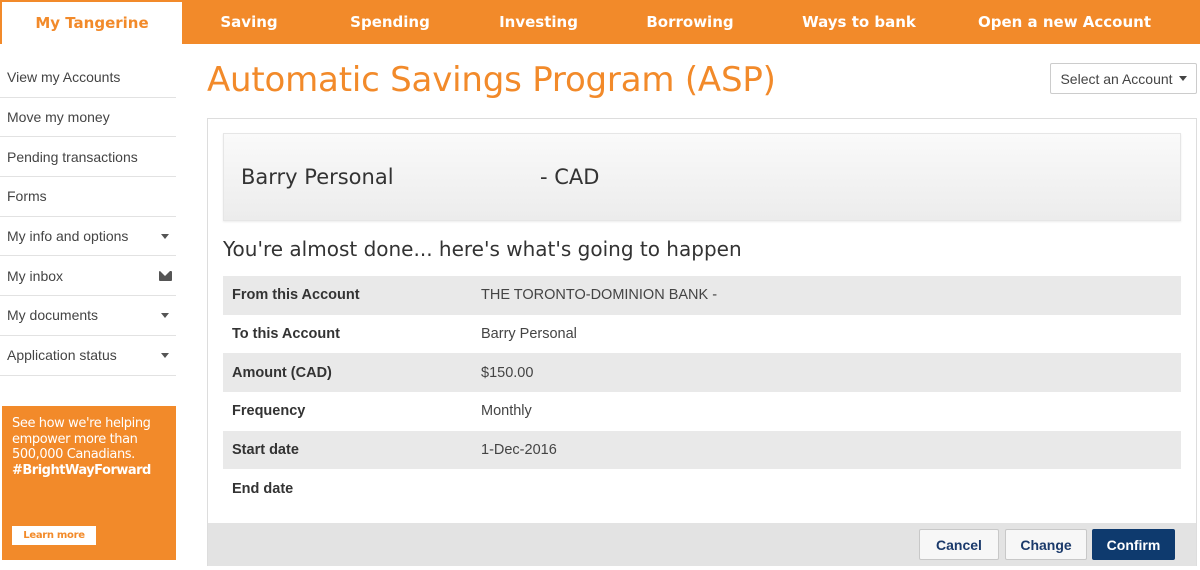  Describe the element at coordinates (282, 372) in the screenshot. I see `row-label: Amount (CAD)` at that location.